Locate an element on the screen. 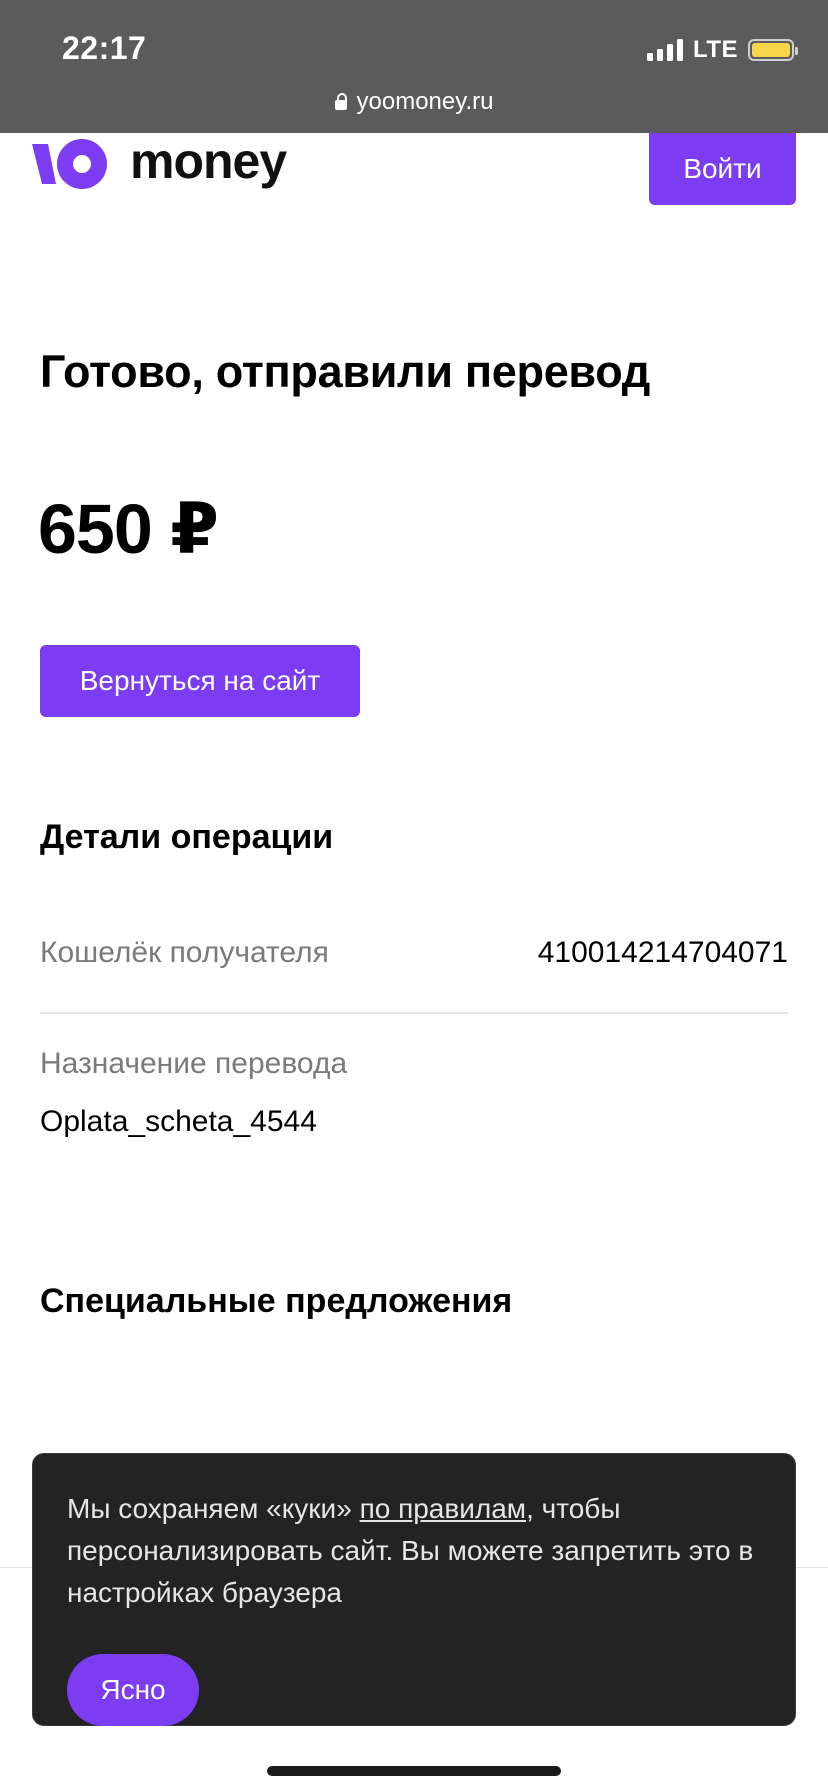  wallet-value: 410014214704071 is located at coordinates (662, 952).